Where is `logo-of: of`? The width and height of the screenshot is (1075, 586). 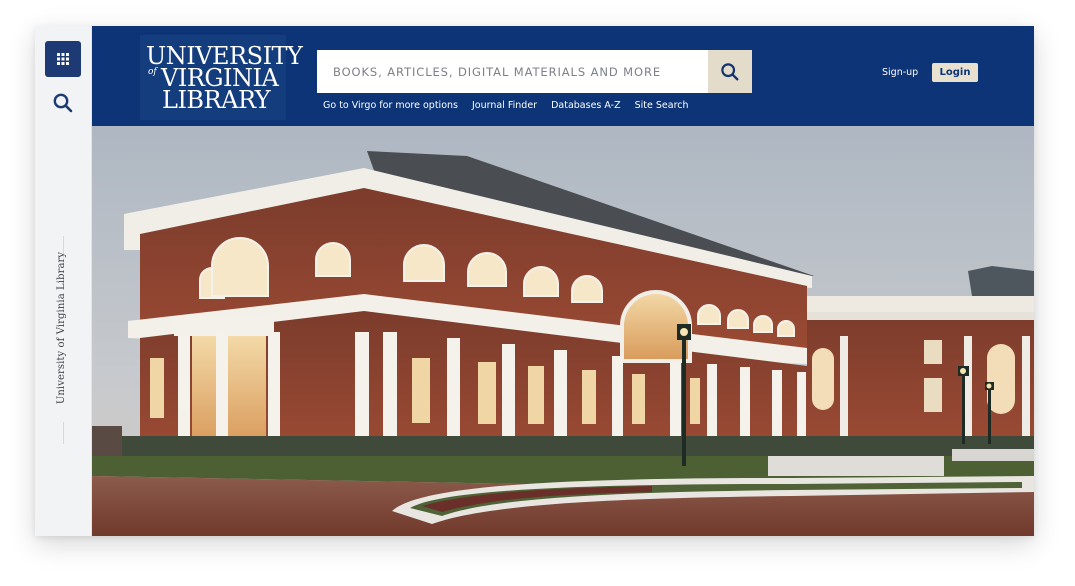
logo-of: of is located at coordinates (152, 72).